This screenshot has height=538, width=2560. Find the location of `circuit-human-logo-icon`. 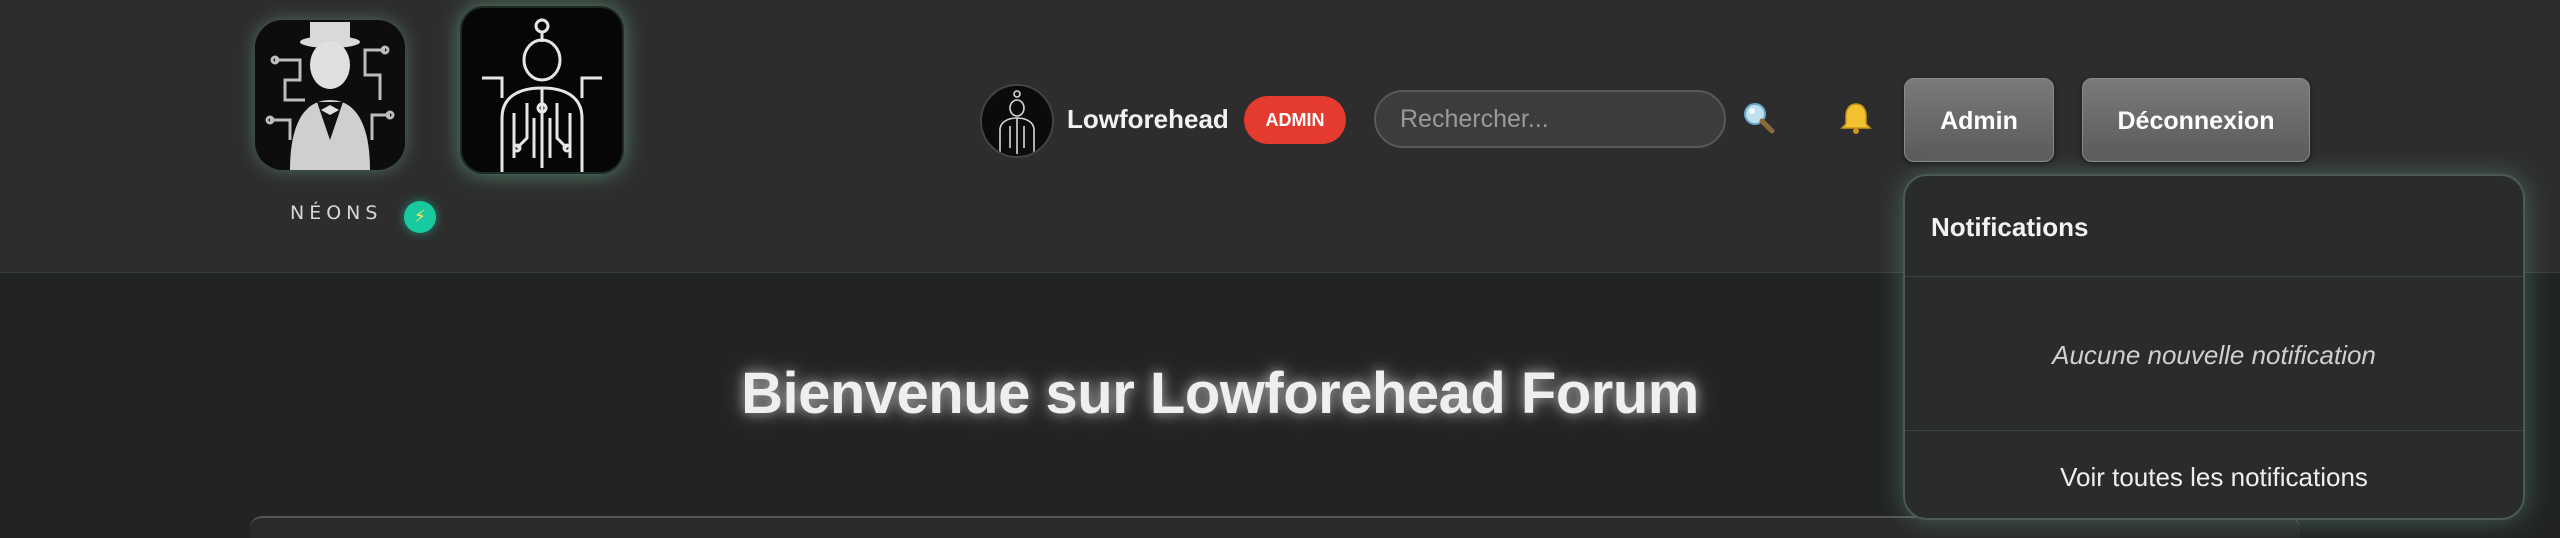

circuit-human-logo-icon is located at coordinates (542, 90).